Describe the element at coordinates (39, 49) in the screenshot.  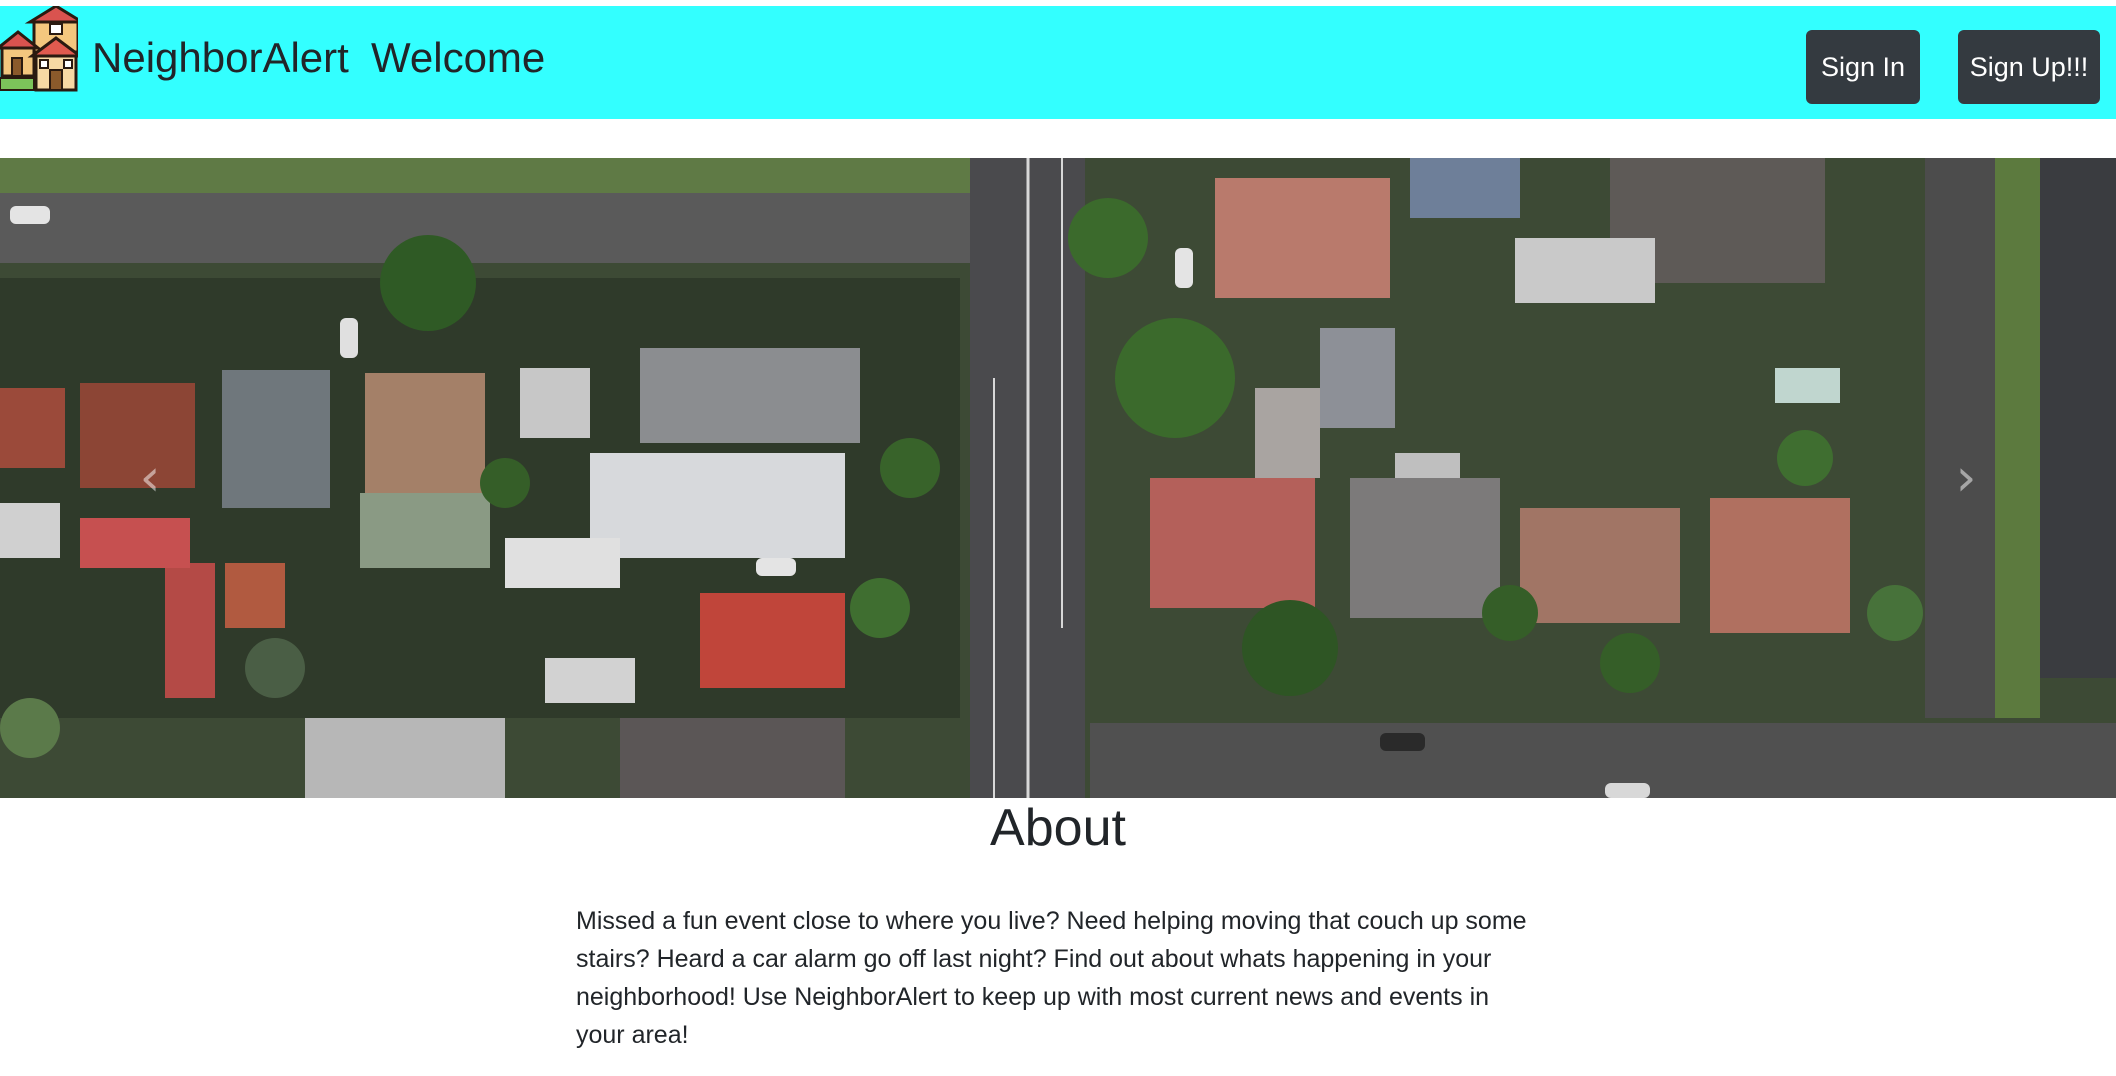
I see `houses-icon` at that location.